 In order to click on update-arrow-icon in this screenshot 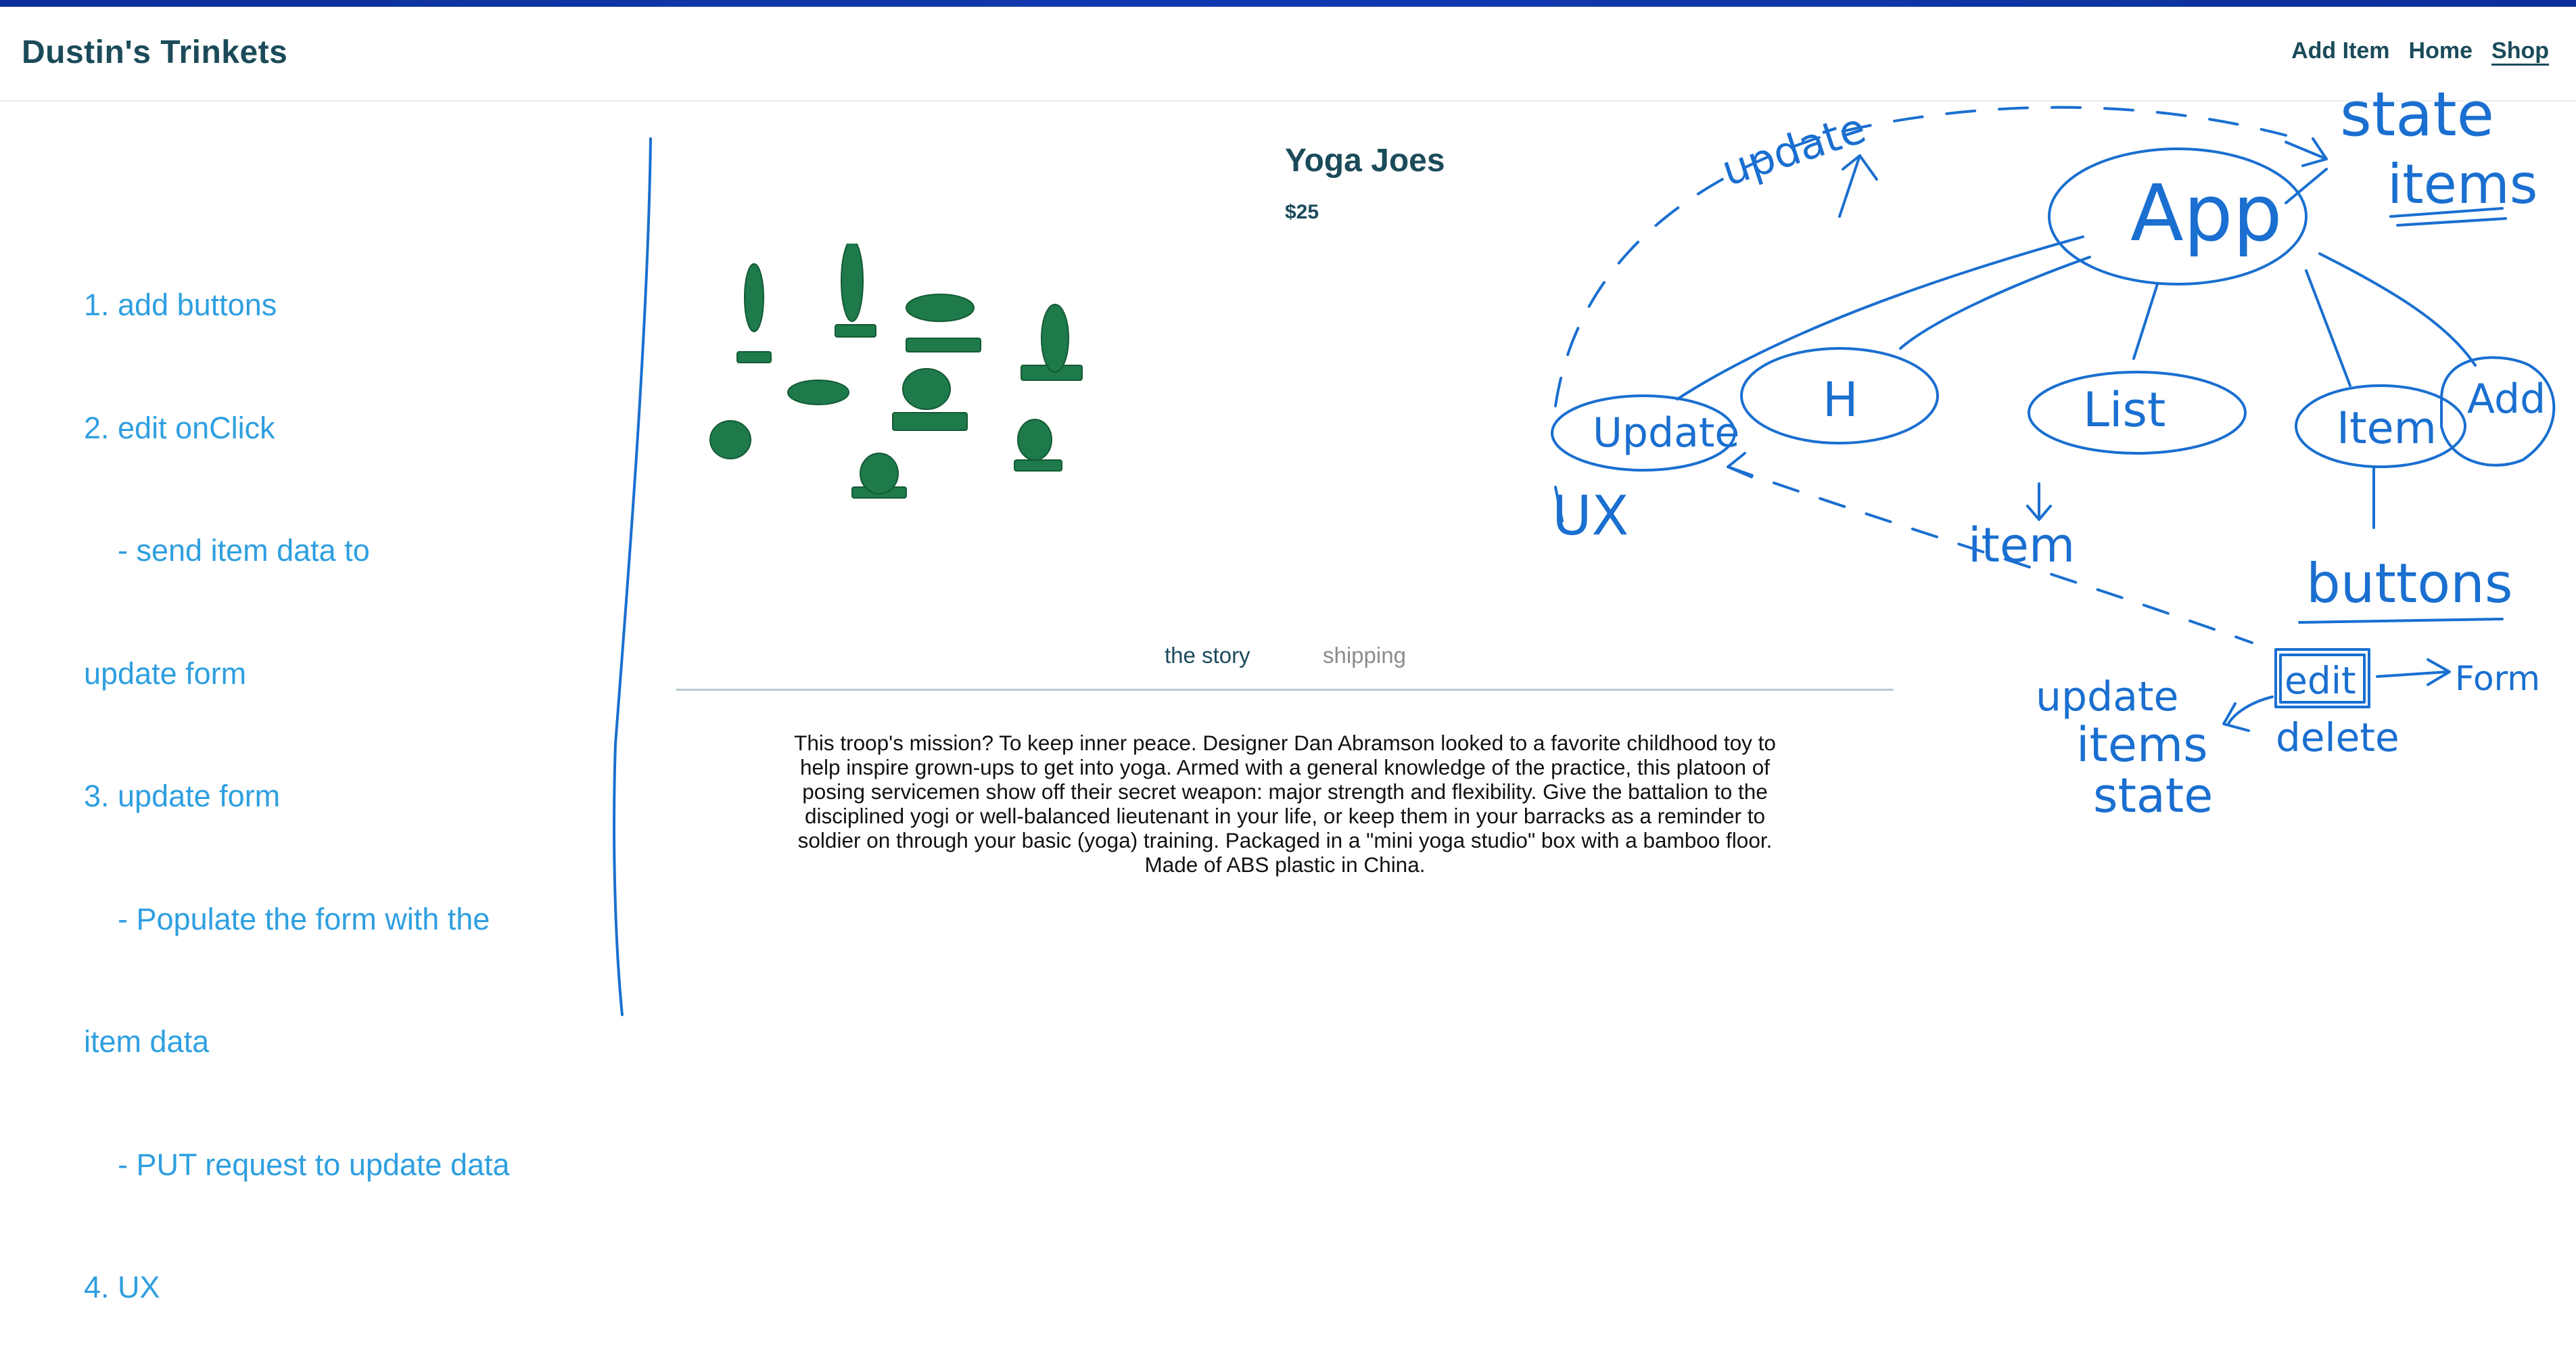, I will do `click(1858, 186)`.